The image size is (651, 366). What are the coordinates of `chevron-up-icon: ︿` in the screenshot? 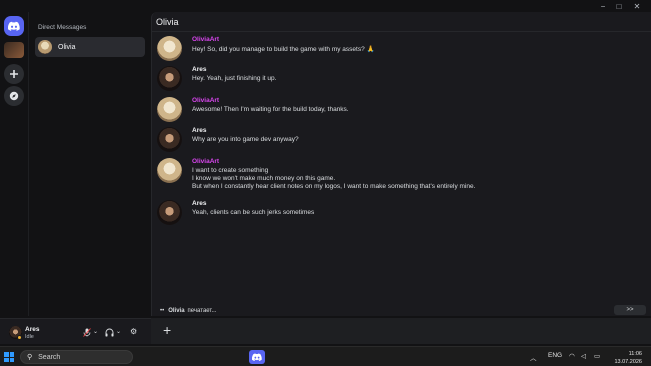 It's located at (533, 357).